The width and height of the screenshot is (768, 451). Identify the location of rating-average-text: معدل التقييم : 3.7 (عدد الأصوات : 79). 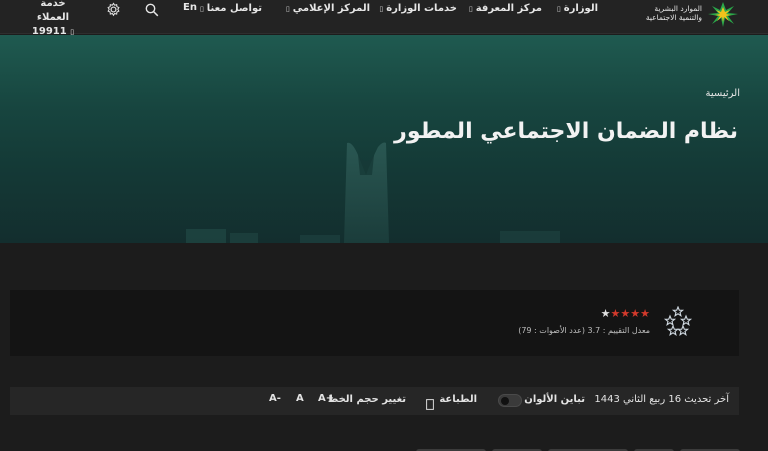
(584, 330).